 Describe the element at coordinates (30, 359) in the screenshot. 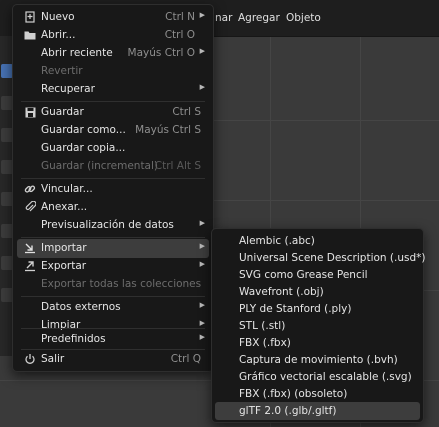

I see `power-icon` at that location.